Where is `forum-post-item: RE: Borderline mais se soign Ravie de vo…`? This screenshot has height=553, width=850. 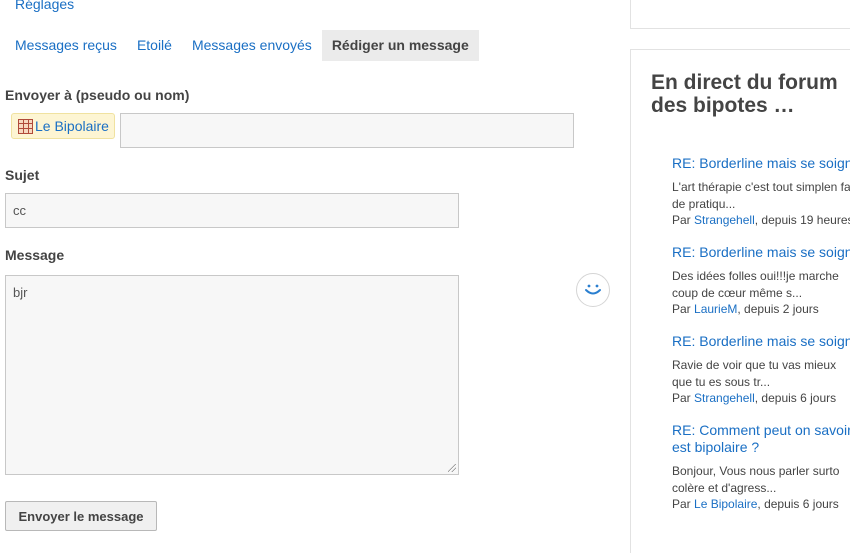
forum-post-item: RE: Borderline mais se soign Ravie de vo… is located at coordinates (761, 369).